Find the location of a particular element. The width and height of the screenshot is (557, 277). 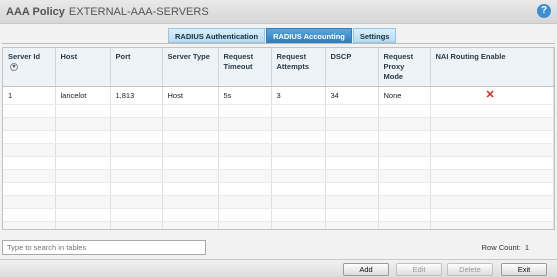

tab-radius-authentication: RADIUS Authentication is located at coordinates (217, 35).